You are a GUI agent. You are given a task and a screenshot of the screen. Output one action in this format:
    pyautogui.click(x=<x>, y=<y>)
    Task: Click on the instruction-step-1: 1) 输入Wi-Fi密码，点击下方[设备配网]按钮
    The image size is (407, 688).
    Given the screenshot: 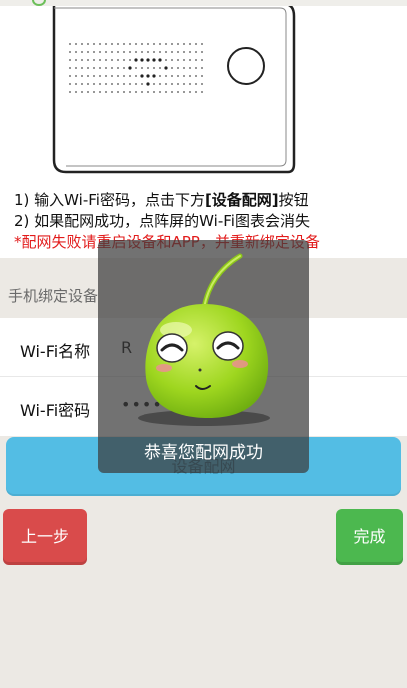 What is the action you would take?
    pyautogui.click(x=209, y=200)
    